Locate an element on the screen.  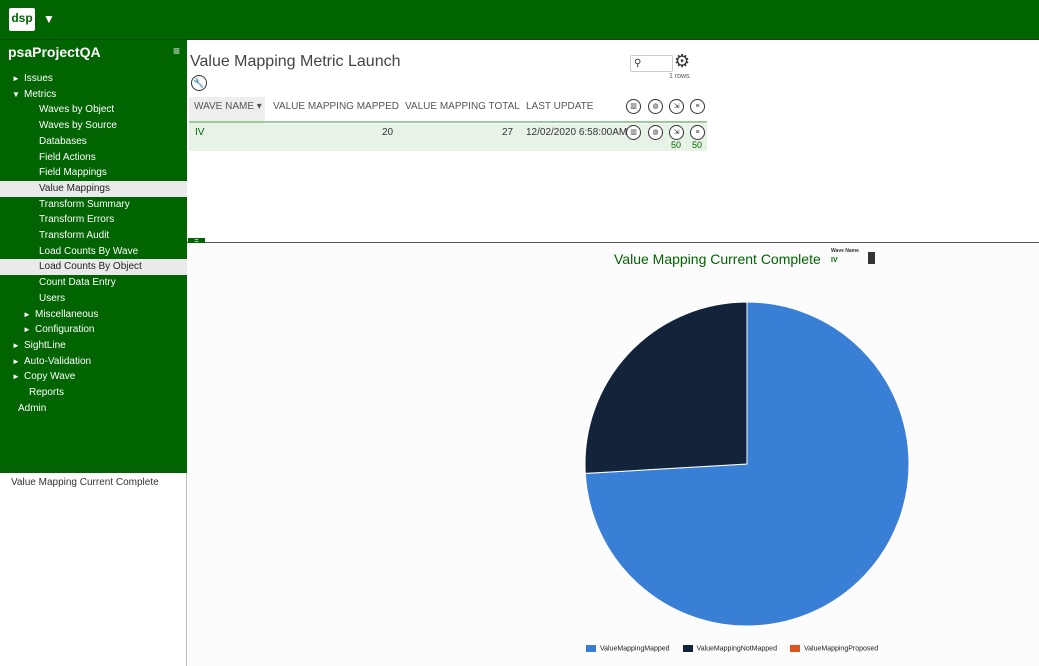
filter-label: Wave Name is located at coordinates (845, 251).